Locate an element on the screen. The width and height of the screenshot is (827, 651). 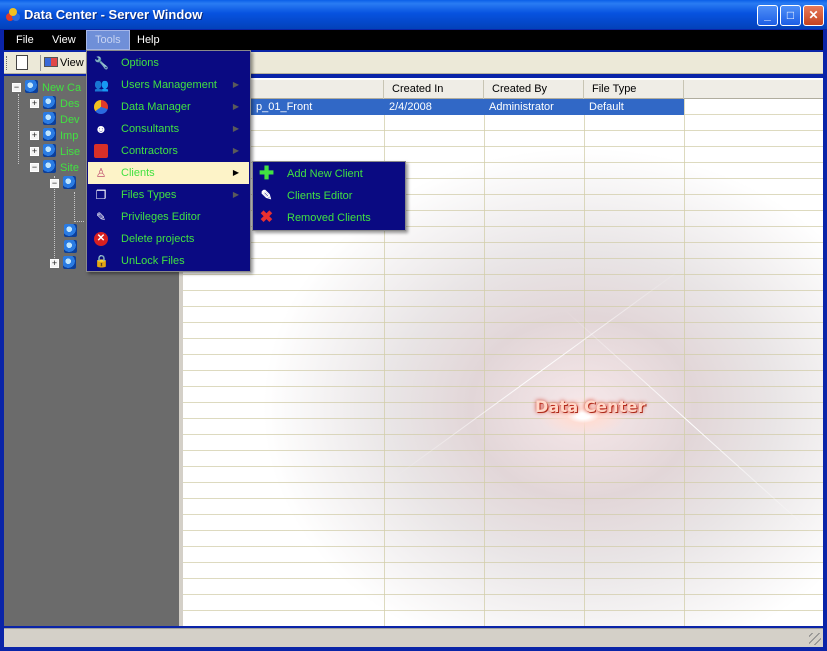
tree-node: + Lise is located at coordinates (55, 152).